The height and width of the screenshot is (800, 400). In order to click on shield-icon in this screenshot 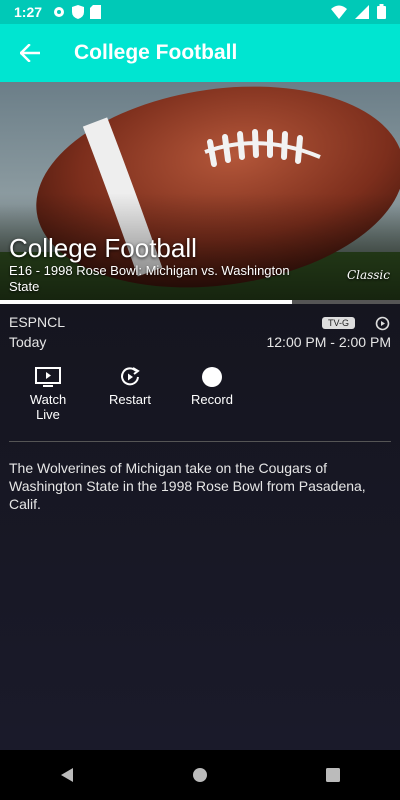, I will do `click(78, 12)`.